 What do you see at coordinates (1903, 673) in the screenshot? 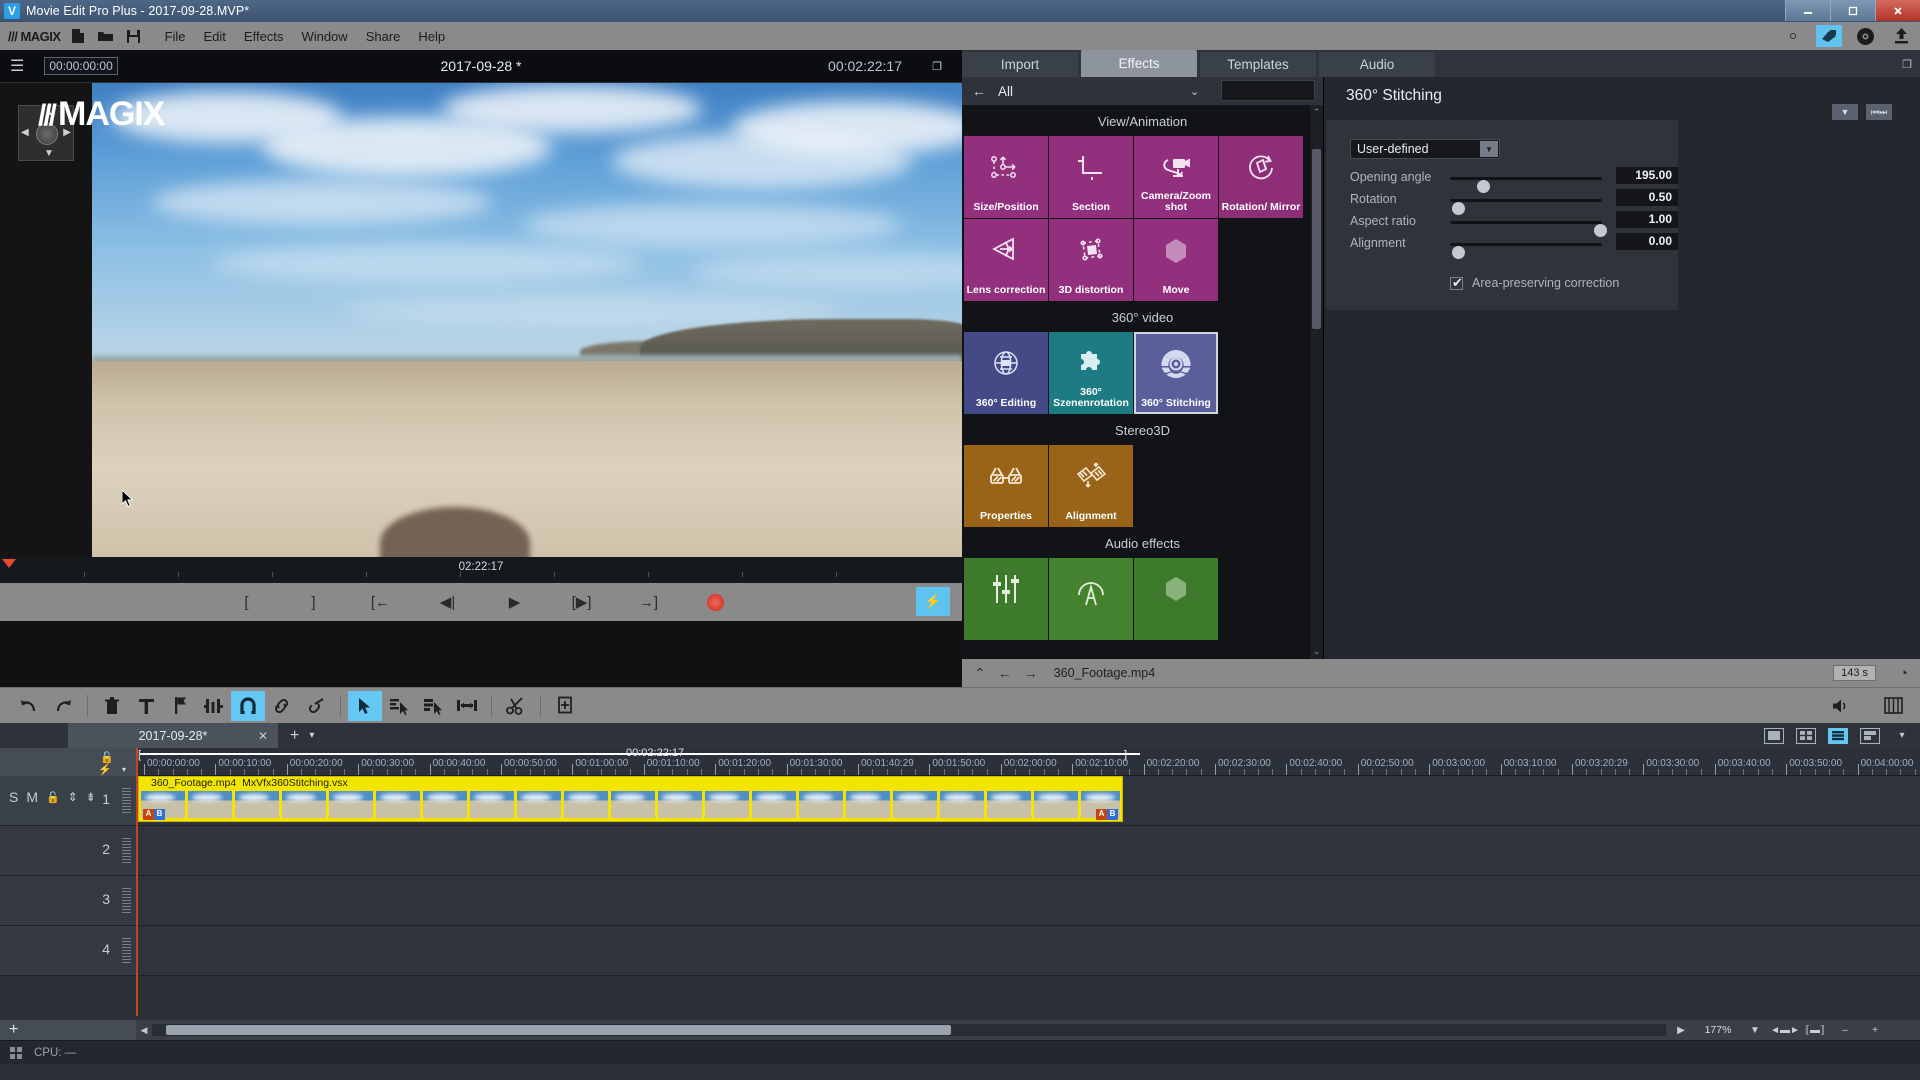
I see `clock-icon: ◔` at bounding box center [1903, 673].